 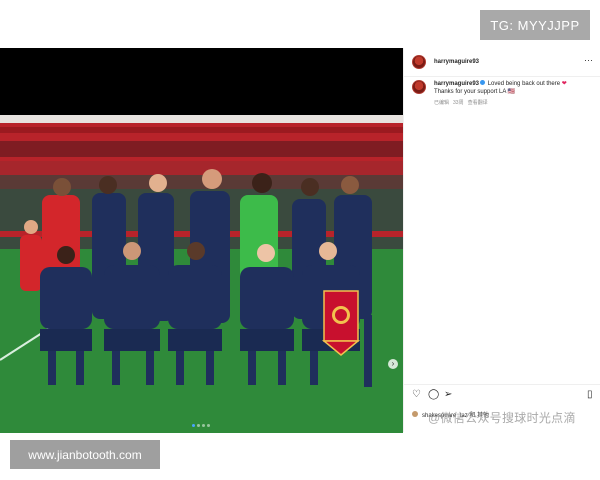 I want to click on carousel-indicator, so click(x=201, y=425).